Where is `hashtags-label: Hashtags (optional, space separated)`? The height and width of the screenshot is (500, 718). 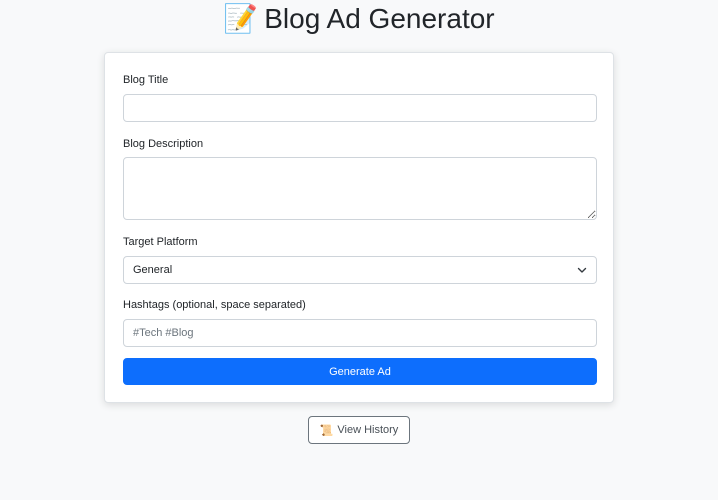
hashtags-label: Hashtags (optional, space separated) is located at coordinates (214, 305).